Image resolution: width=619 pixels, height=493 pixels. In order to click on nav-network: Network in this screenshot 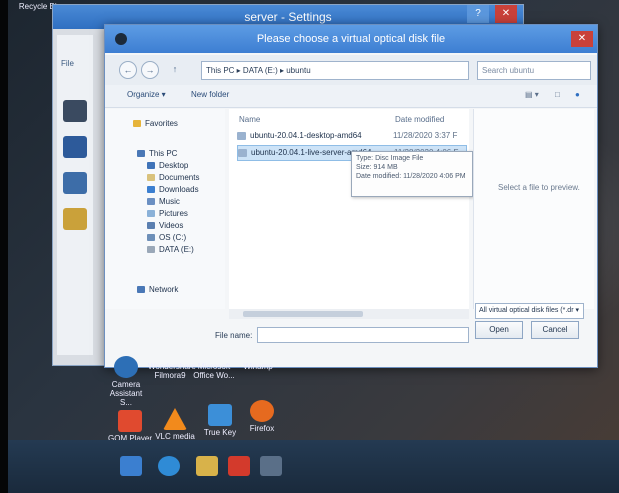, I will do `click(157, 289)`.